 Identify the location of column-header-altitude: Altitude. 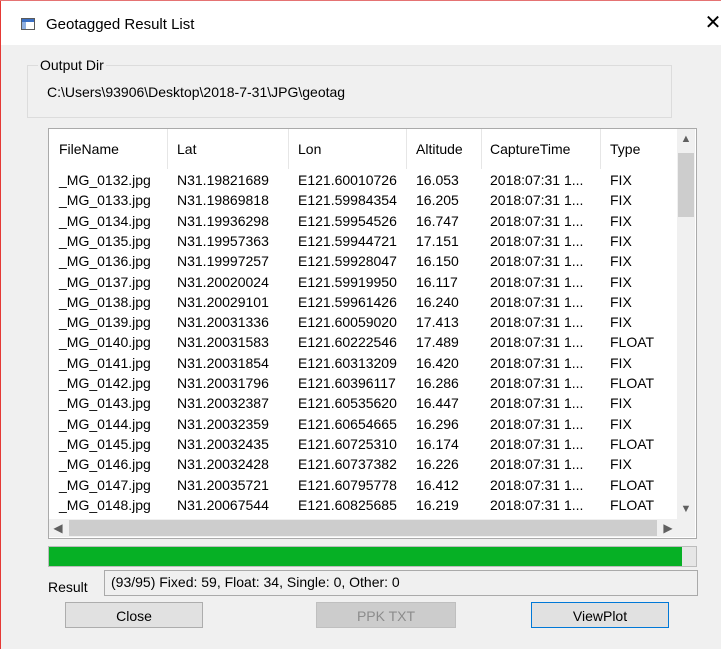
(439, 149).